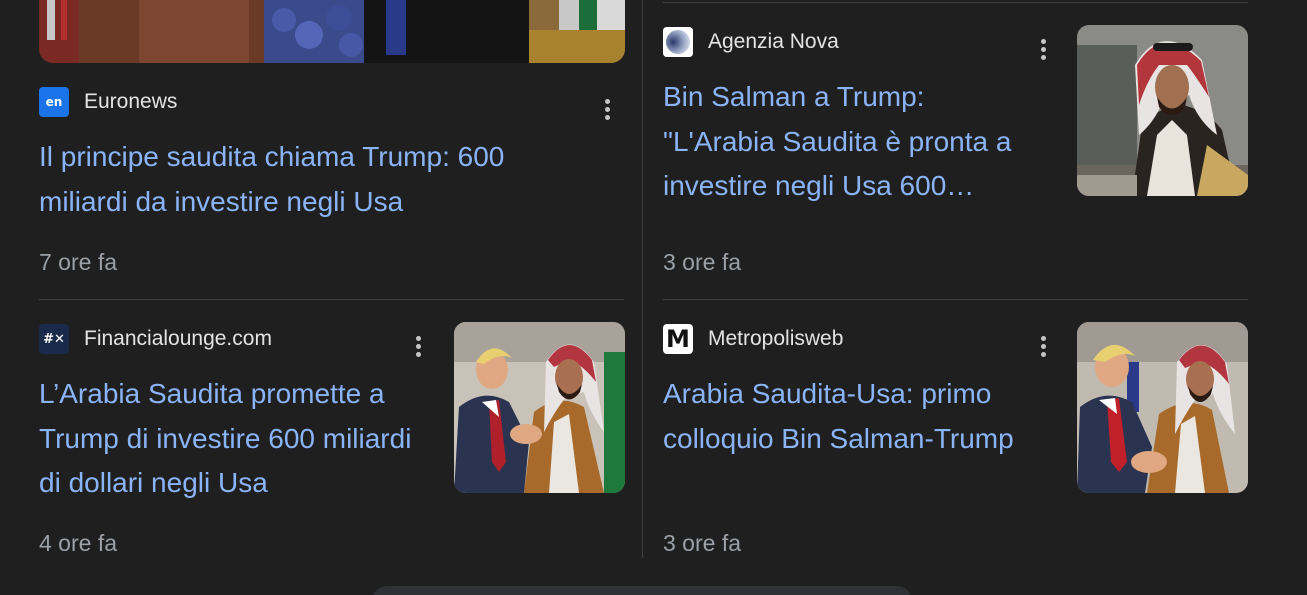 The height and width of the screenshot is (595, 1307). I want to click on row-divider-right, so click(955, 299).